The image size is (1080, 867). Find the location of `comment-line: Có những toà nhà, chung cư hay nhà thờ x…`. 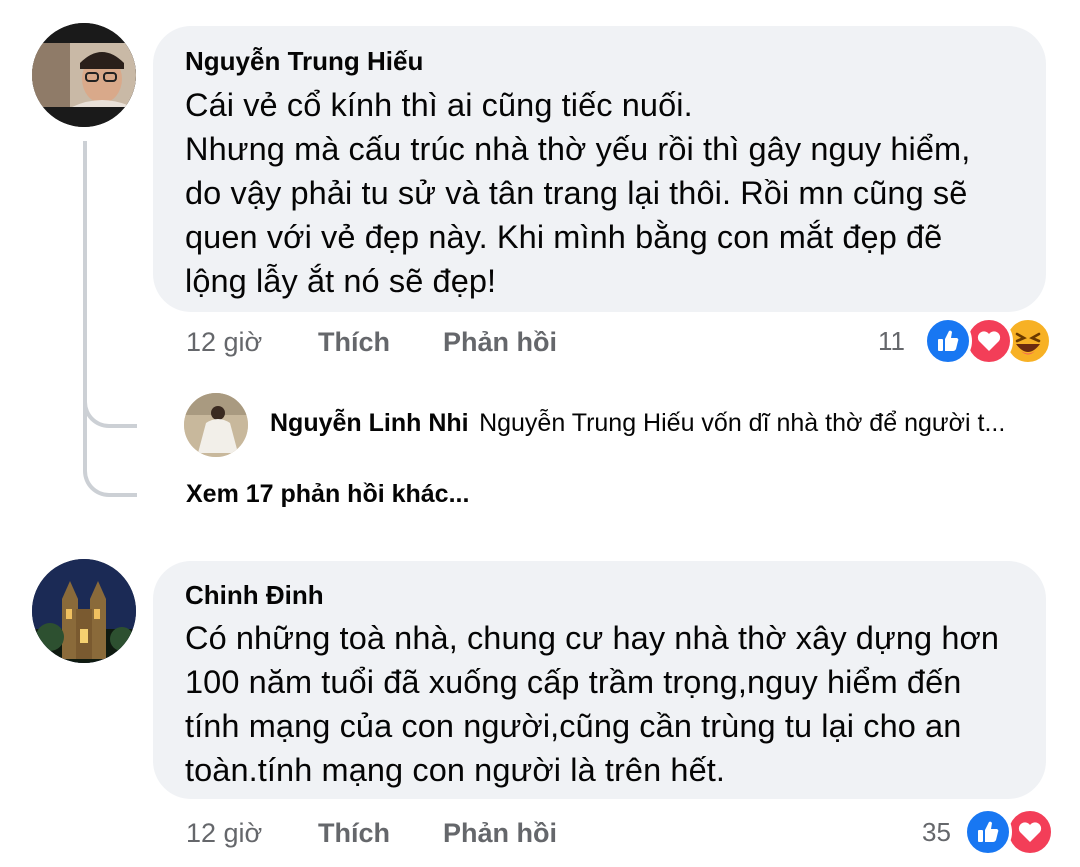

comment-line: Có những toà nhà, chung cư hay nhà thờ x… is located at coordinates (592, 638).